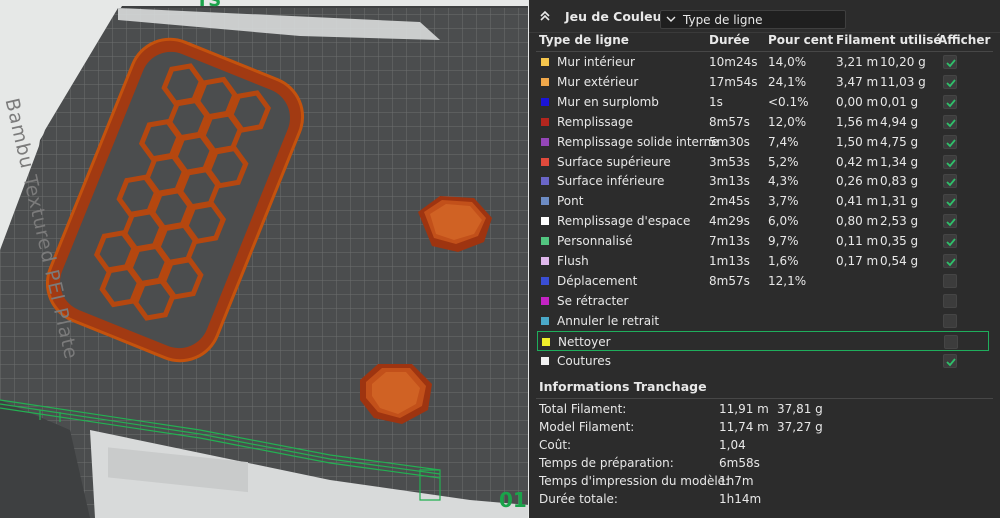 The height and width of the screenshot is (518, 1000). I want to click on line-type-name: Remplissage d'espace, so click(624, 221).